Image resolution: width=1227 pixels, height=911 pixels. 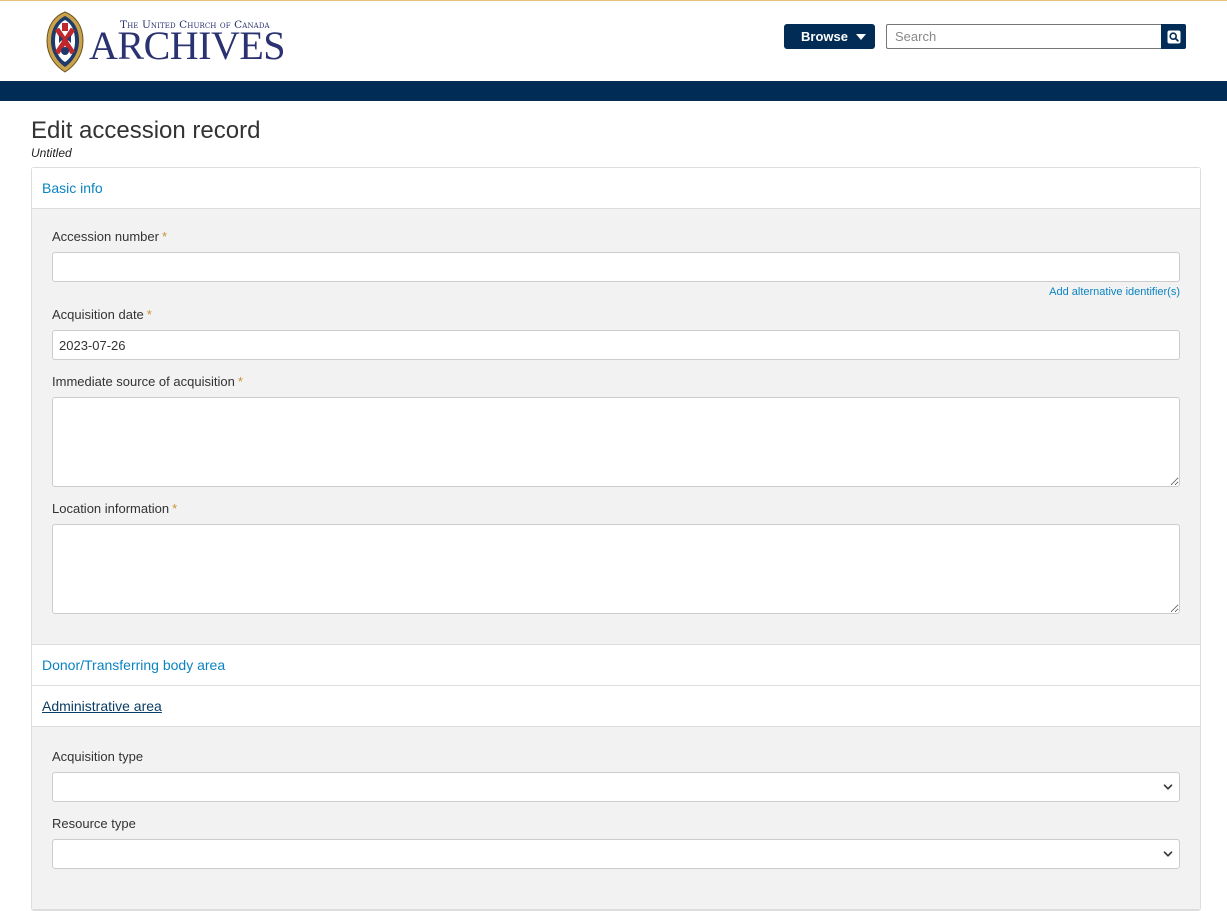 I want to click on browse-label: Browse, so click(x=824, y=36).